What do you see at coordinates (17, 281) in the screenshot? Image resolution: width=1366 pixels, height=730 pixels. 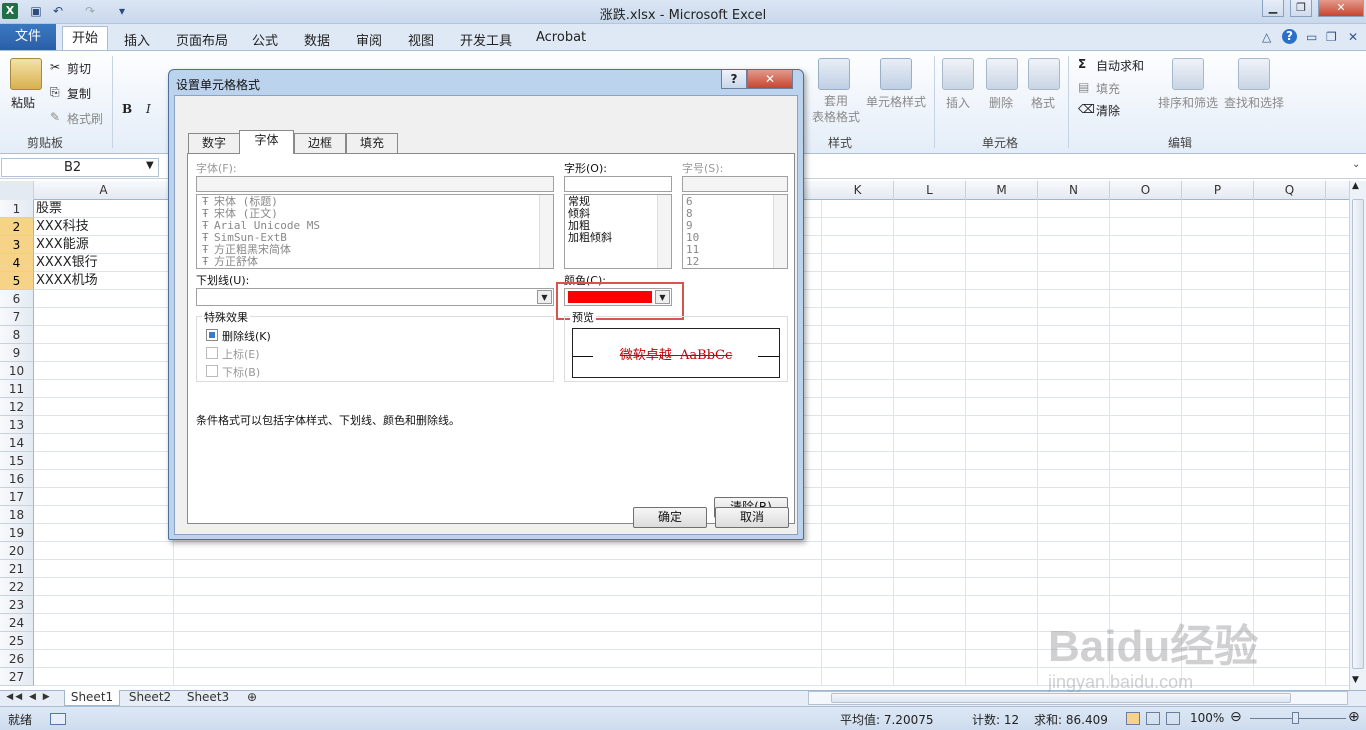 I see `row-header: 5` at bounding box center [17, 281].